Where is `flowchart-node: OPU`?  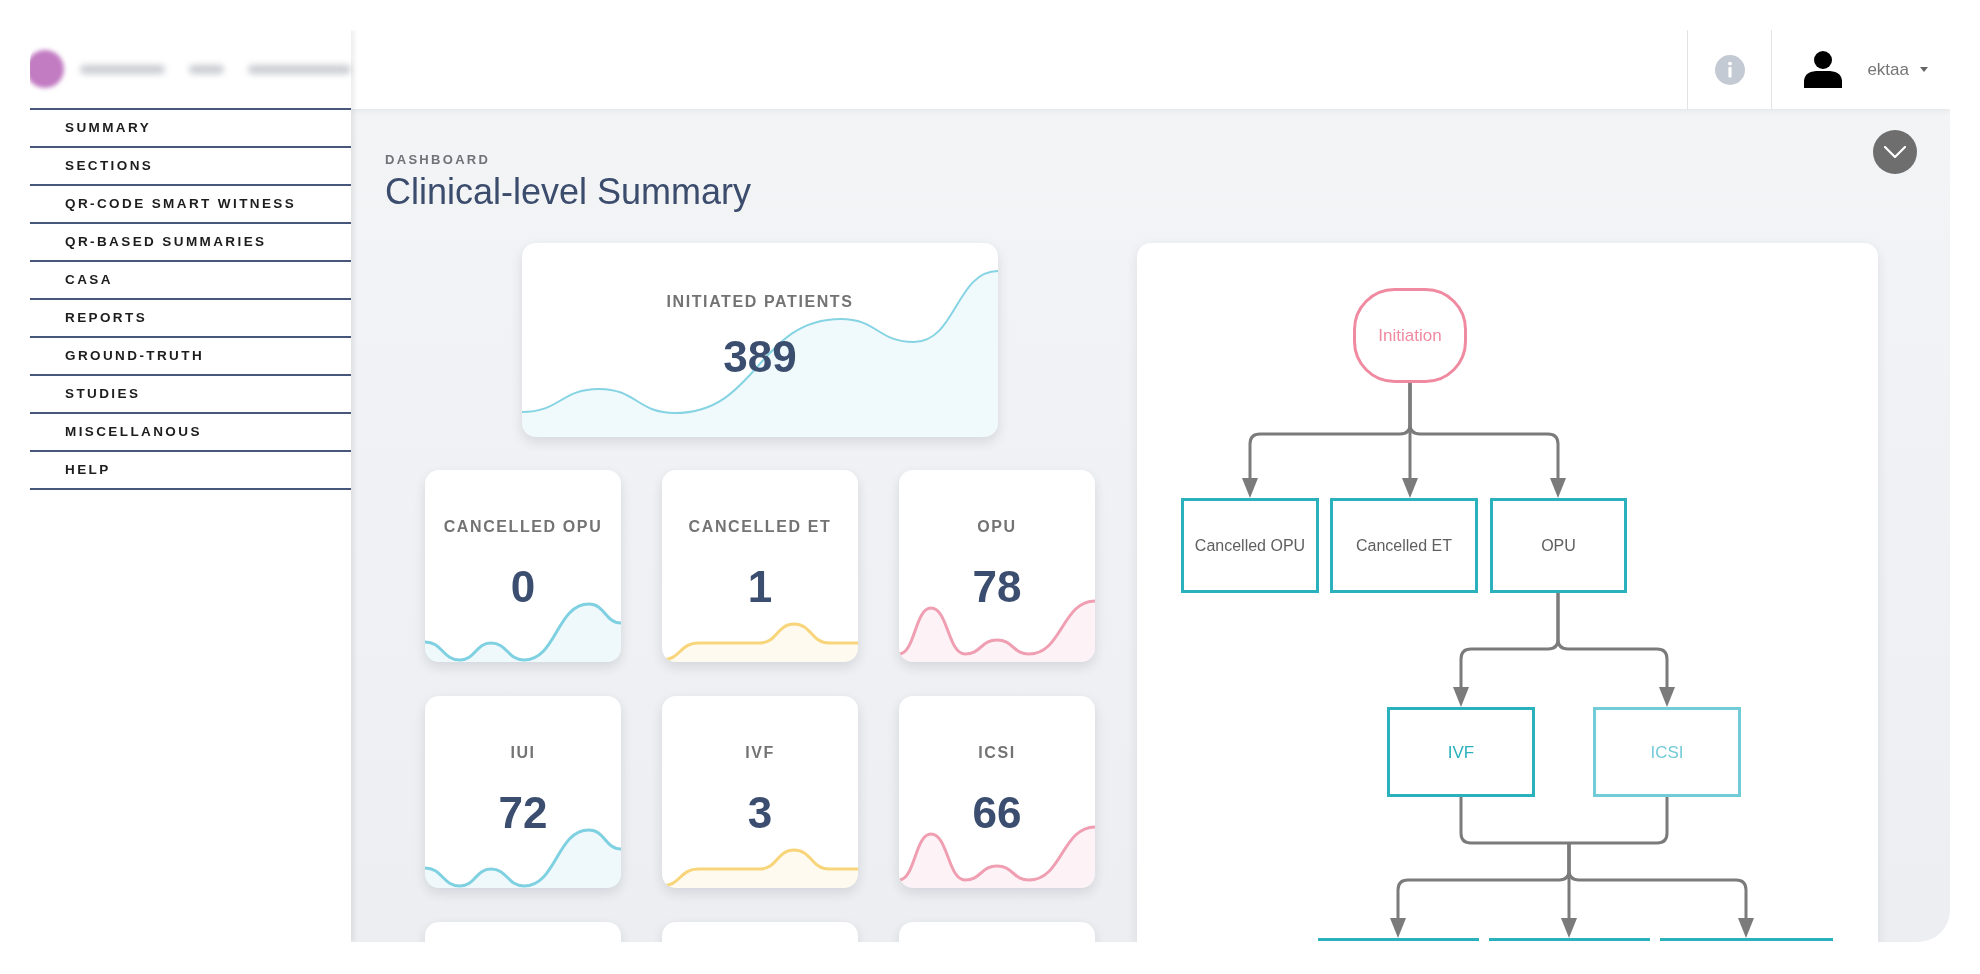
flowchart-node: OPU is located at coordinates (1558, 545).